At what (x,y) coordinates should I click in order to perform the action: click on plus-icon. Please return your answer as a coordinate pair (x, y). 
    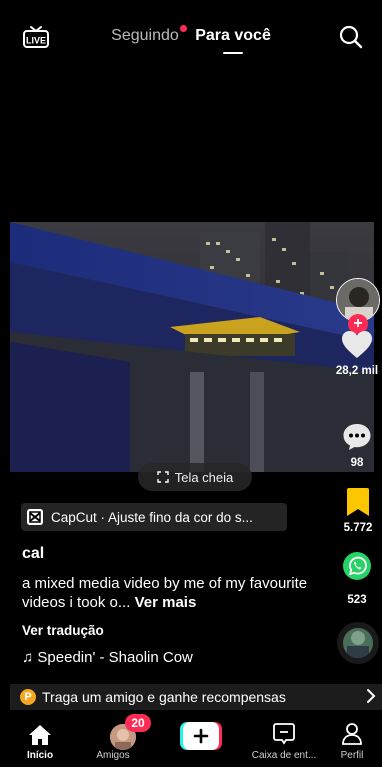
    Looking at the image, I should click on (201, 736).